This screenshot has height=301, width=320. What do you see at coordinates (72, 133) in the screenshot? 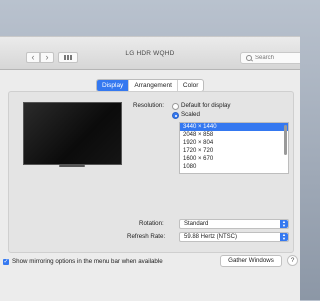
I see `monitor-image` at bounding box center [72, 133].